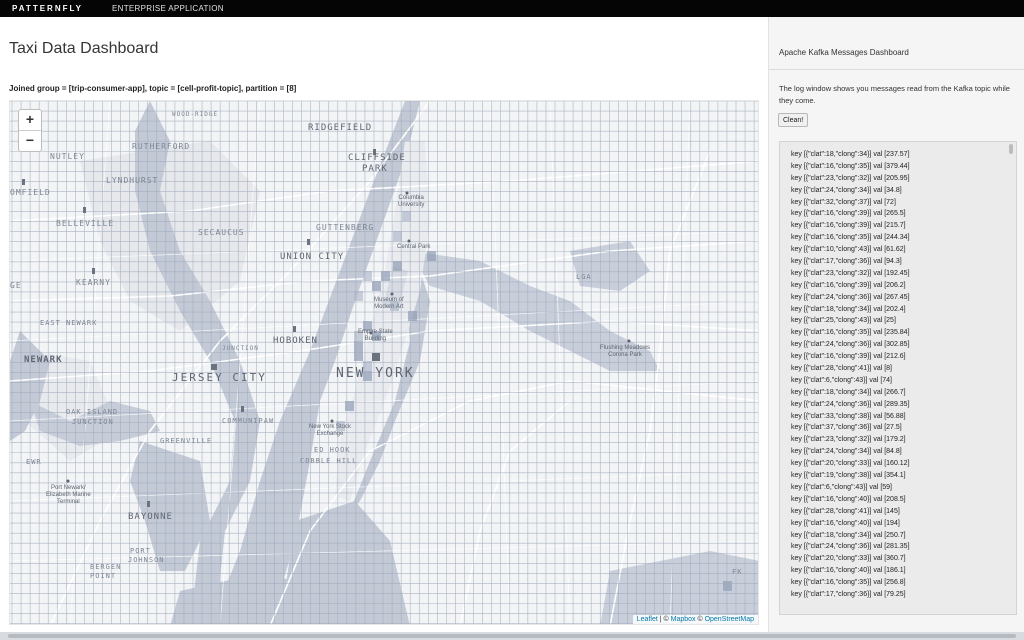 The width and height of the screenshot is (1024, 640). I want to click on map-label-communipaw: COMMUNIPAW, so click(248, 421).